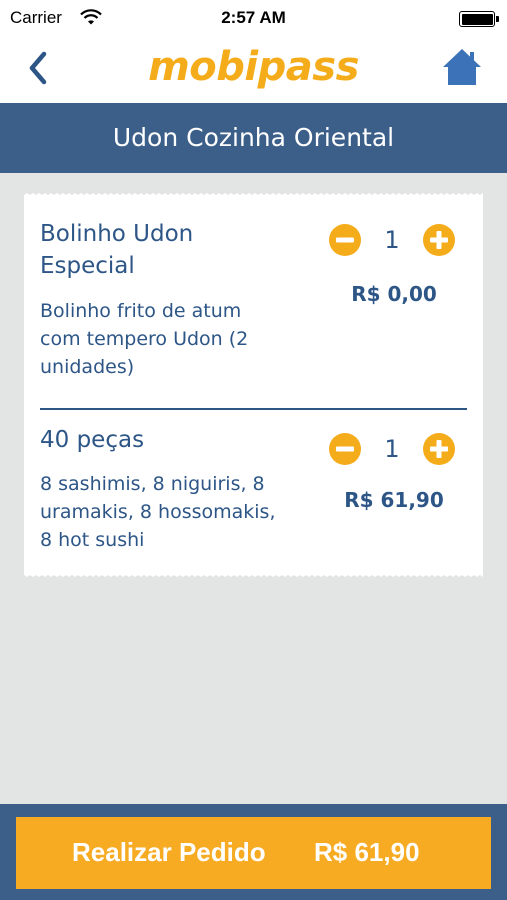 The height and width of the screenshot is (900, 507). I want to click on item-name: Bolinho Udon, so click(117, 234).